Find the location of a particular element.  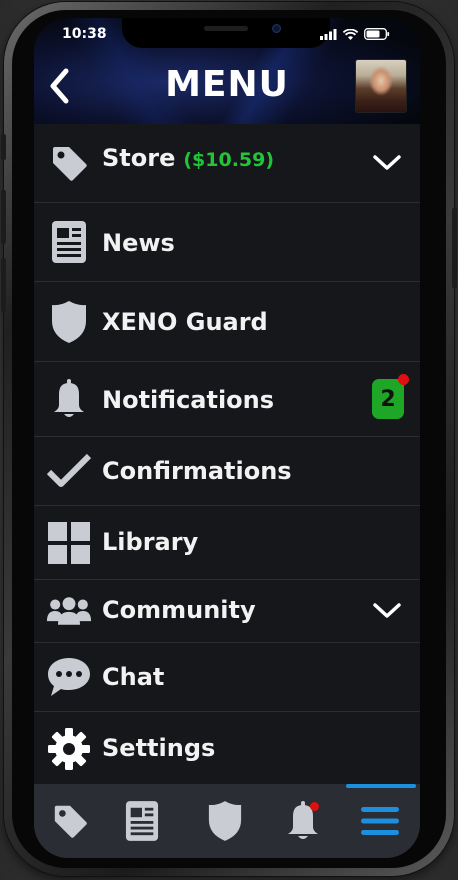

status-icons is located at coordinates (355, 34).